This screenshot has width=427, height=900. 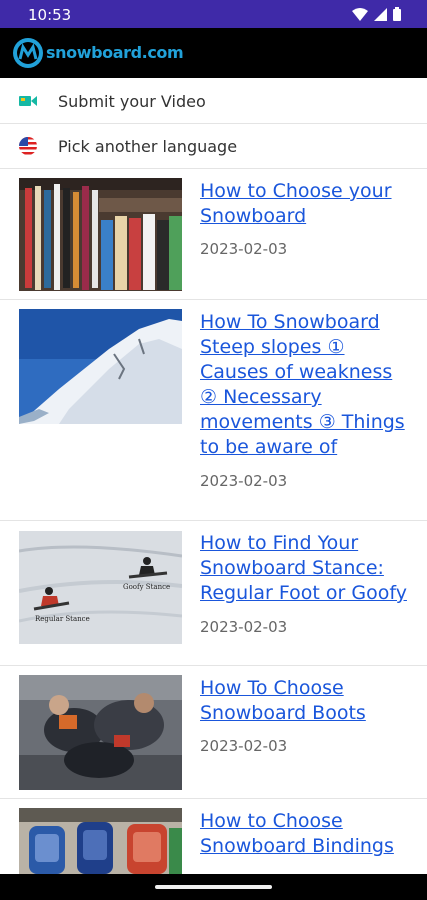 I want to click on submit-video-label: Submit your Video, so click(x=132, y=101).